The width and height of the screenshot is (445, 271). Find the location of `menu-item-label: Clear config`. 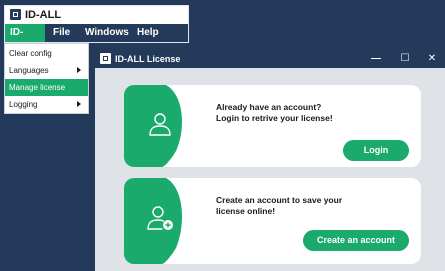

menu-item-label: Clear config is located at coordinates (30, 53).